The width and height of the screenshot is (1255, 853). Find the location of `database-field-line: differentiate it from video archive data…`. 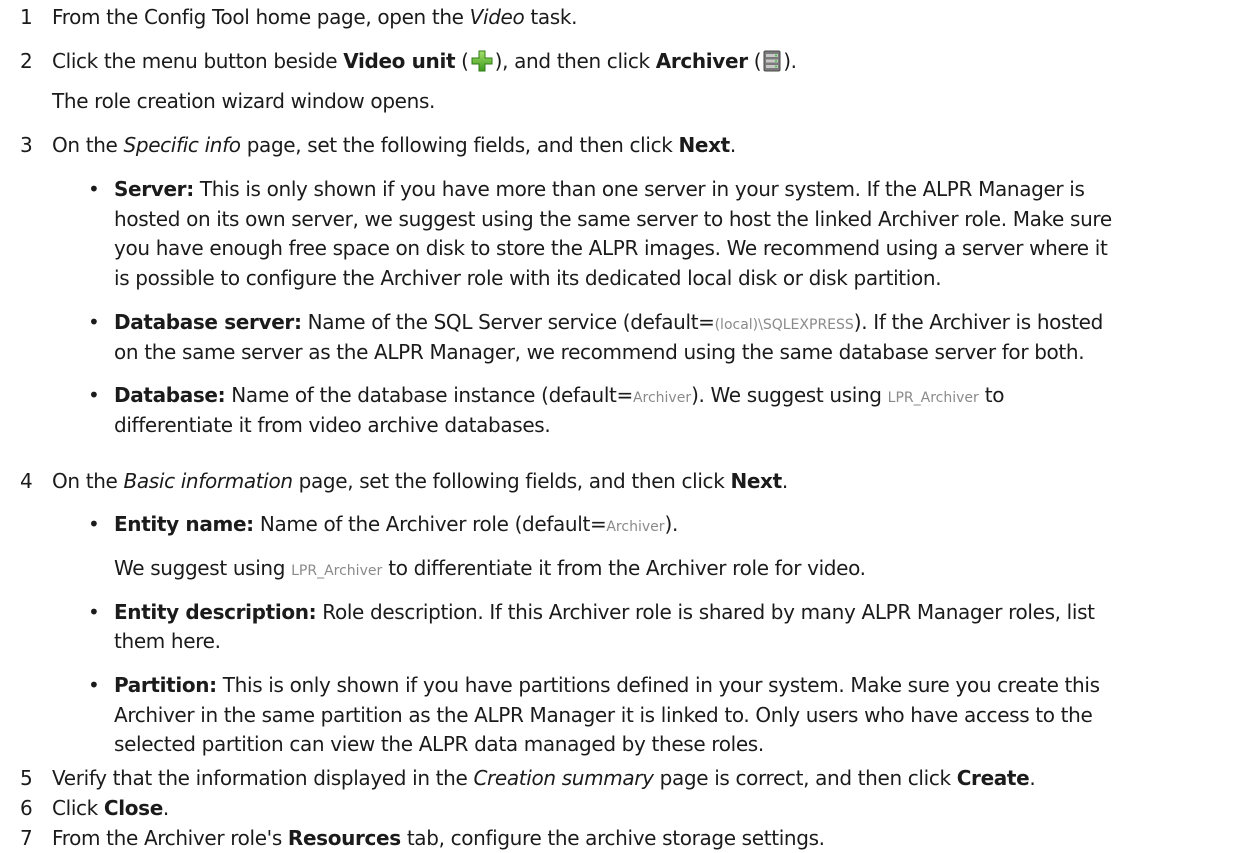

database-field-line: differentiate it from video archive data… is located at coordinates (332, 425).